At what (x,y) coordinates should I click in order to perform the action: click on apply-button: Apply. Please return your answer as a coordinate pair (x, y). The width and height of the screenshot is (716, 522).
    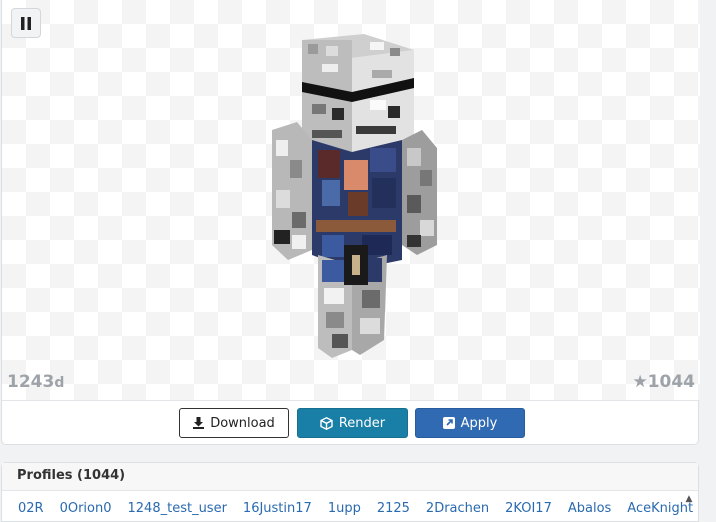
    Looking at the image, I should click on (470, 423).